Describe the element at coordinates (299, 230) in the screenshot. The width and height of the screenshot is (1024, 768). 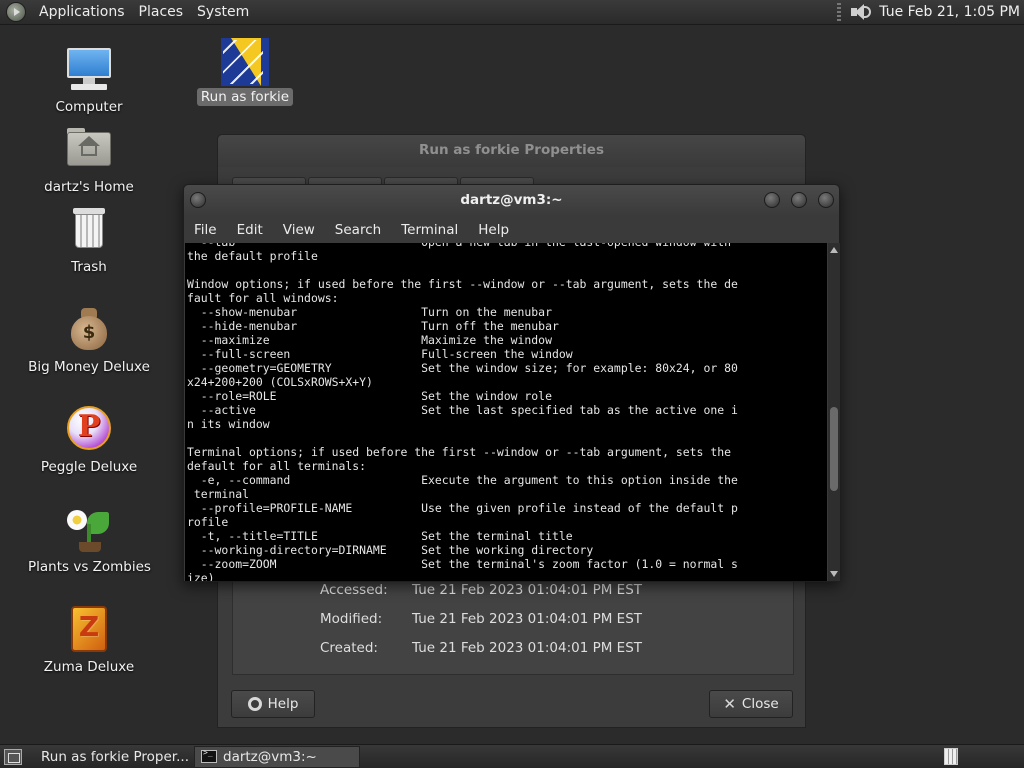
I see `menu-view: View` at that location.